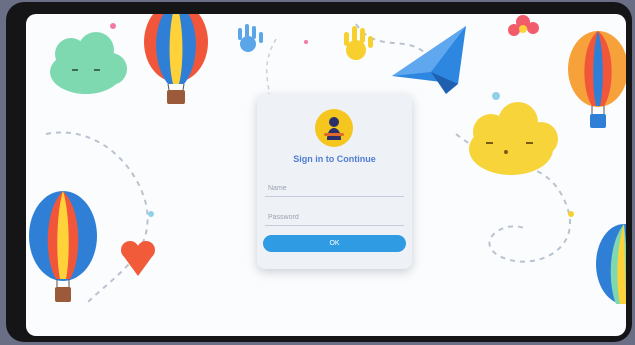 This screenshot has width=635, height=345. Describe the element at coordinates (523, 25) in the screenshot. I see `flower-icon` at that location.